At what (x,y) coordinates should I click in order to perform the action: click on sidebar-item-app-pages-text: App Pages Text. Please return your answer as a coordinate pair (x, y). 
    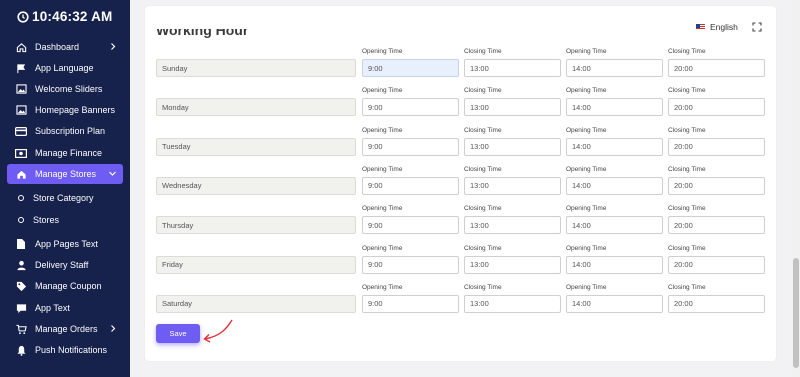
    Looking at the image, I should click on (65, 244).